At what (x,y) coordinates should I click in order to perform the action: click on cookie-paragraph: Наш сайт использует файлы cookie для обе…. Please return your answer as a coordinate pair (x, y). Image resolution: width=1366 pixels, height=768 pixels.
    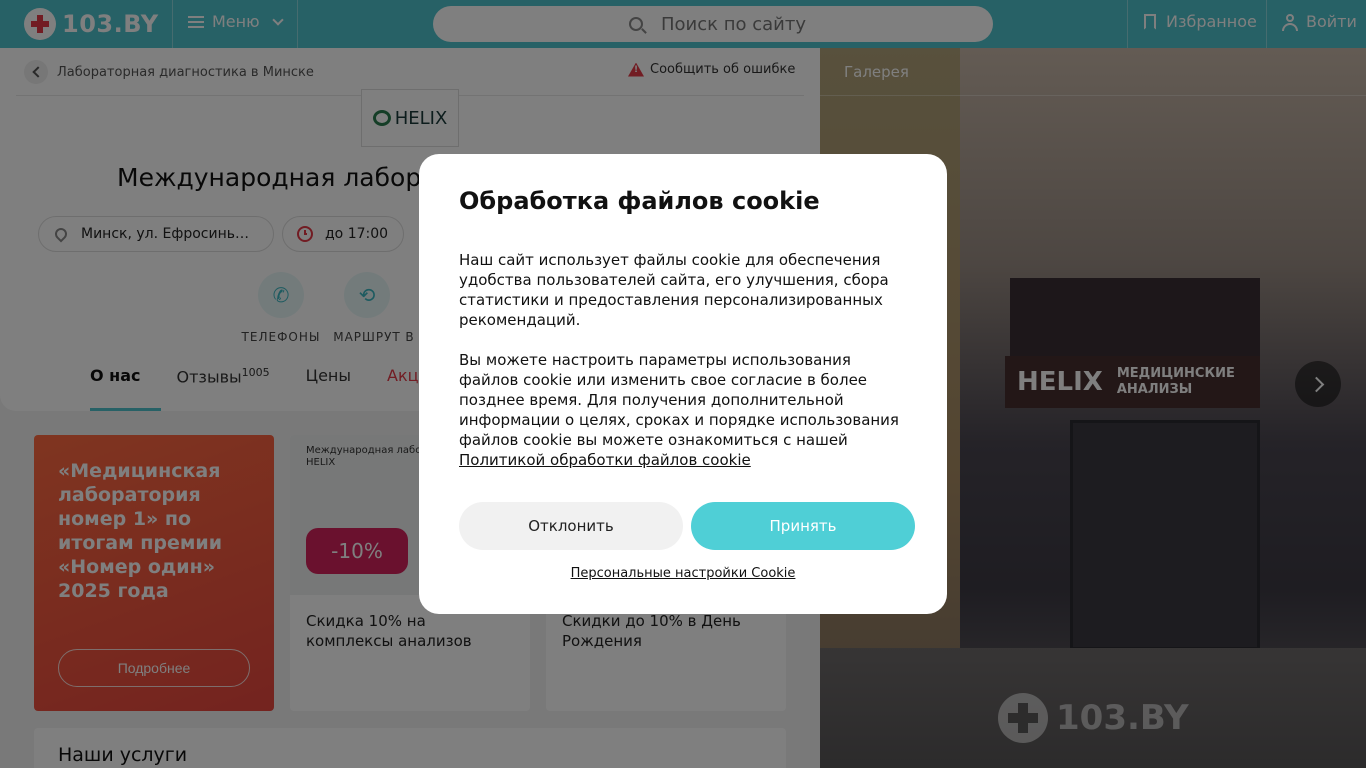
    Looking at the image, I should click on (674, 290).